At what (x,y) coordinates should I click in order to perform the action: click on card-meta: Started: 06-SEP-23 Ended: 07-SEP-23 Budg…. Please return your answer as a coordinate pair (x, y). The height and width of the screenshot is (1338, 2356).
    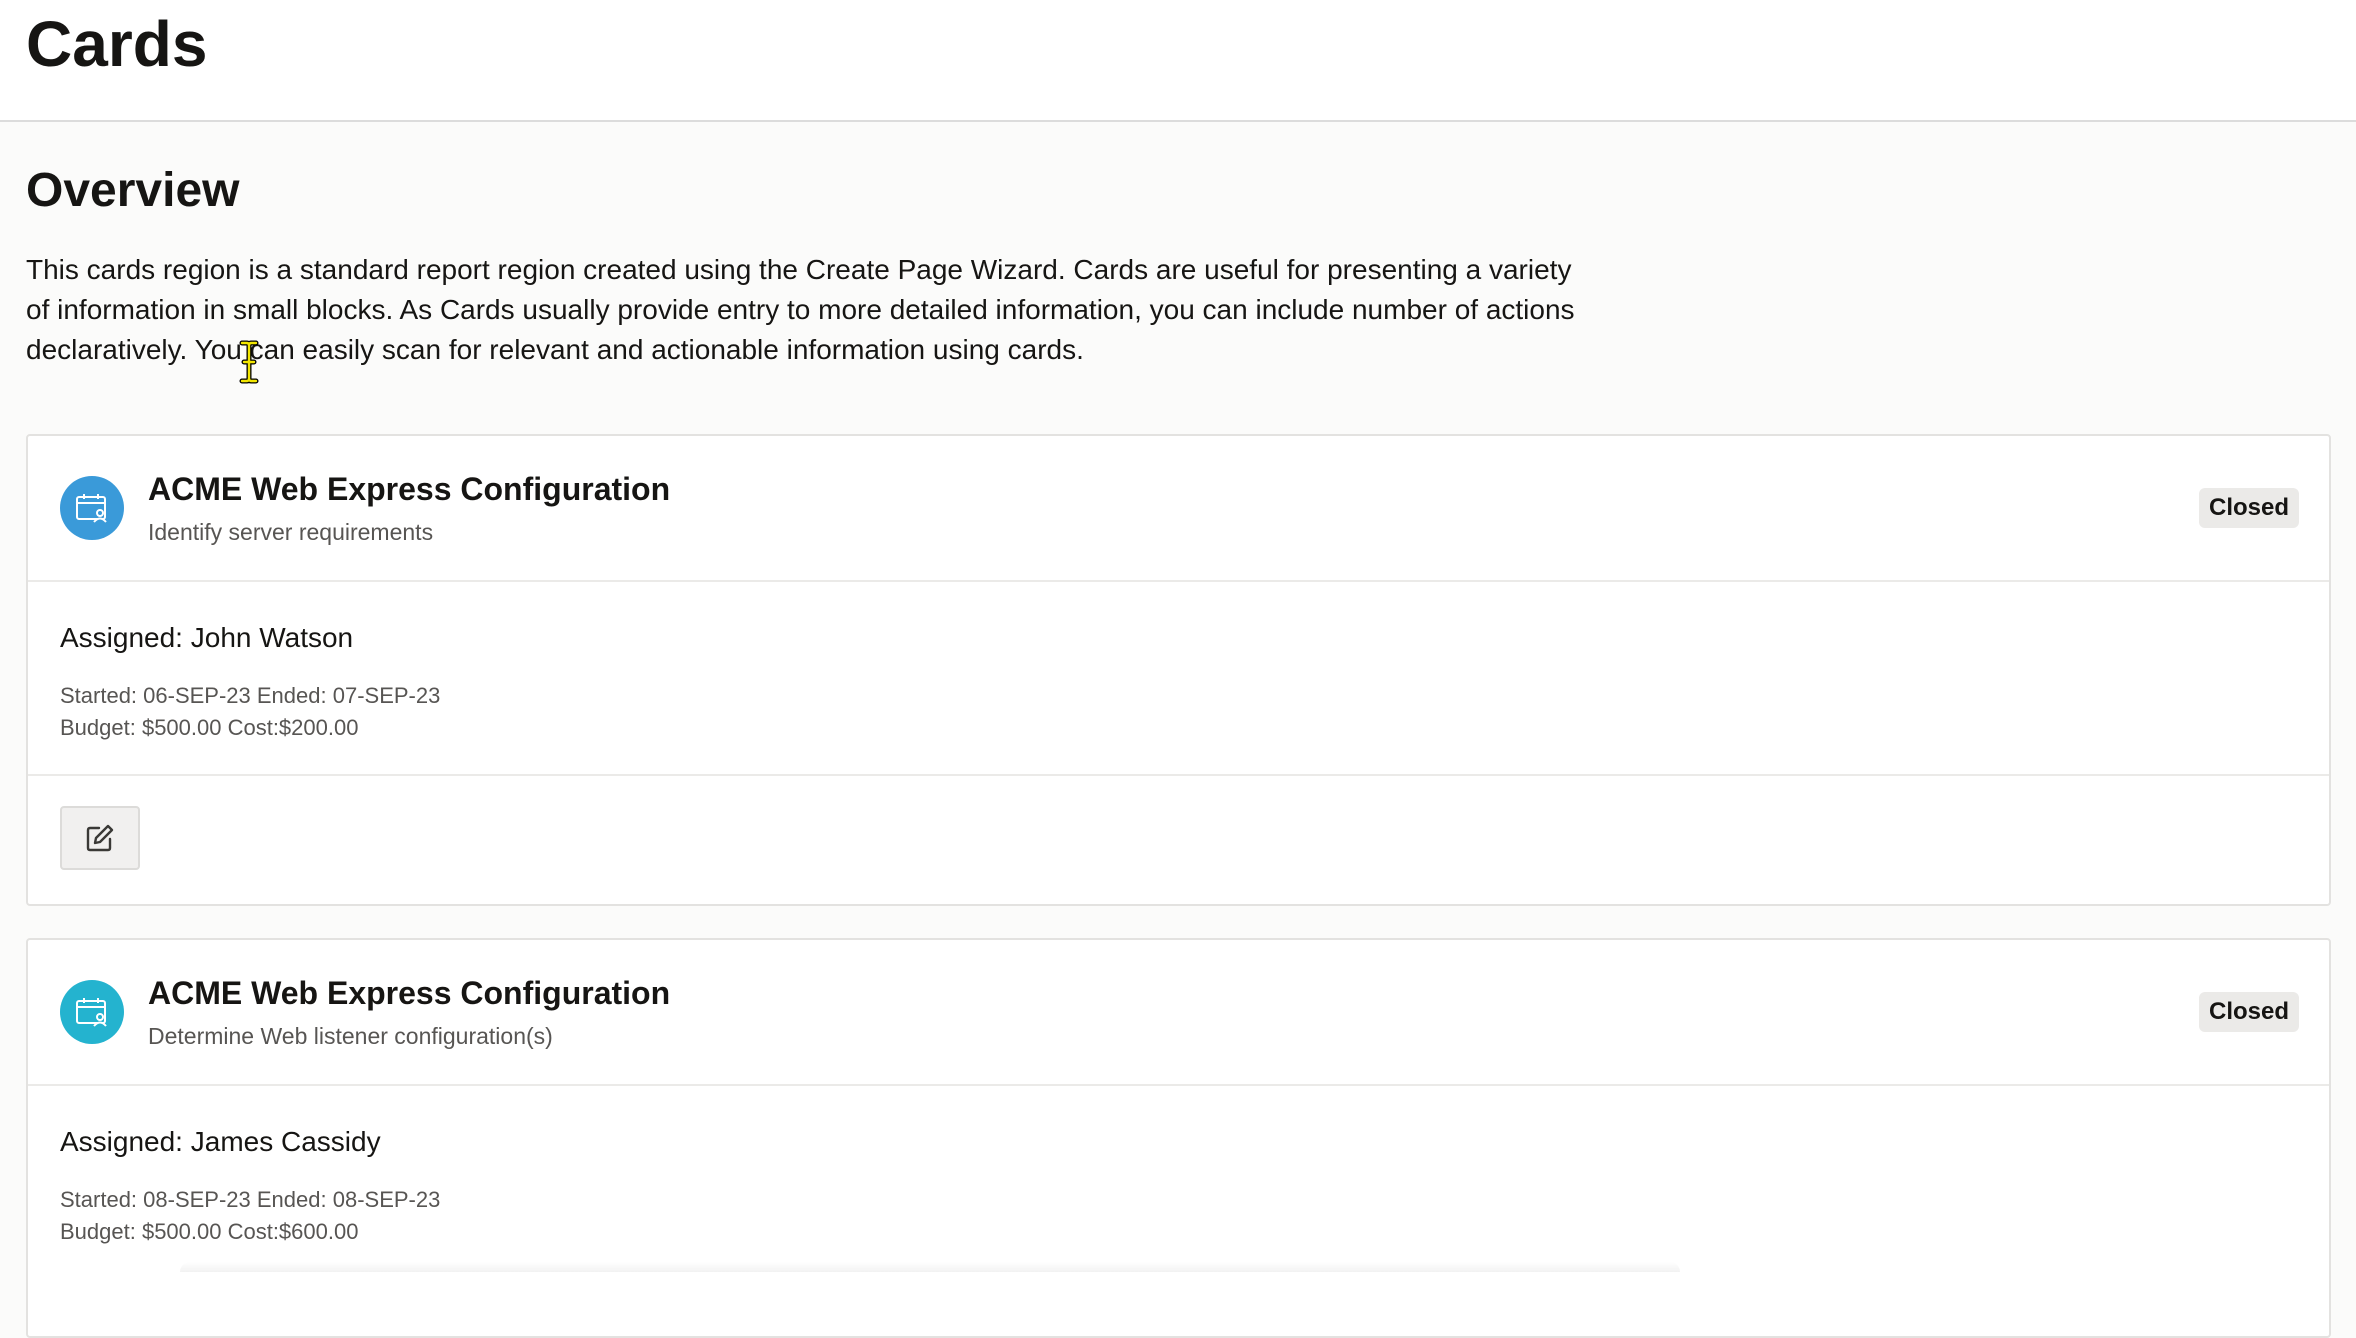
    Looking at the image, I should click on (250, 712).